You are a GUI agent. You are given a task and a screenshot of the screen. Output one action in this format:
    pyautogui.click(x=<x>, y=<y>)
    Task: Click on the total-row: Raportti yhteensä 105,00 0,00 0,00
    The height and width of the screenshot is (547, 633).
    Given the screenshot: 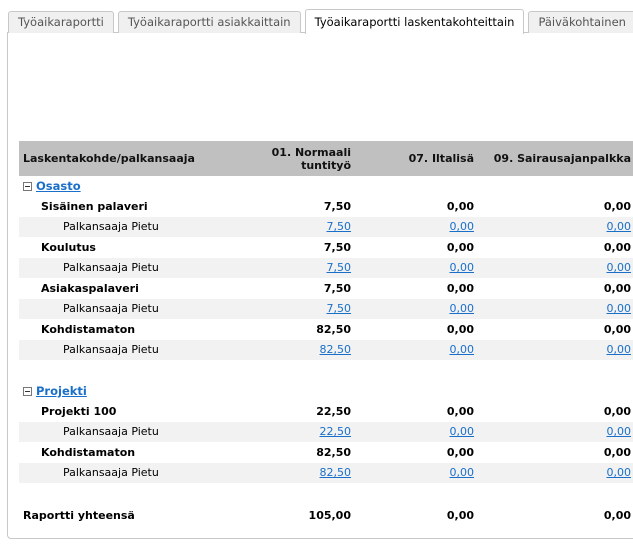 What is the action you would take?
    pyautogui.click(x=326, y=515)
    